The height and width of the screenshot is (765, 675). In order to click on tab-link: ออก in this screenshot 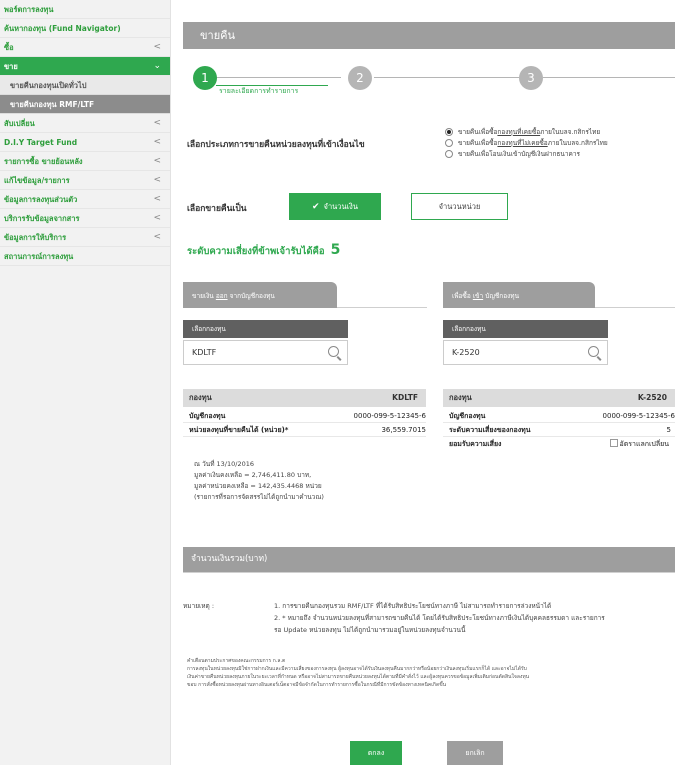, I will do `click(221, 296)`.